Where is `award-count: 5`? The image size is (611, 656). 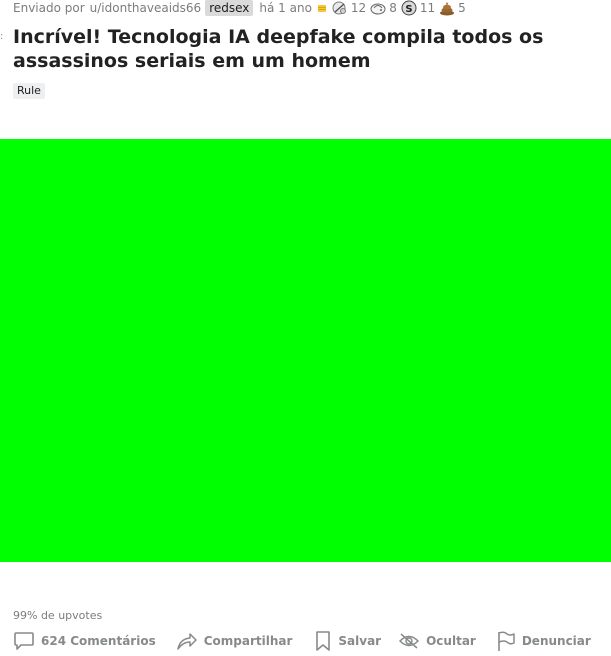 award-count: 5 is located at coordinates (462, 8).